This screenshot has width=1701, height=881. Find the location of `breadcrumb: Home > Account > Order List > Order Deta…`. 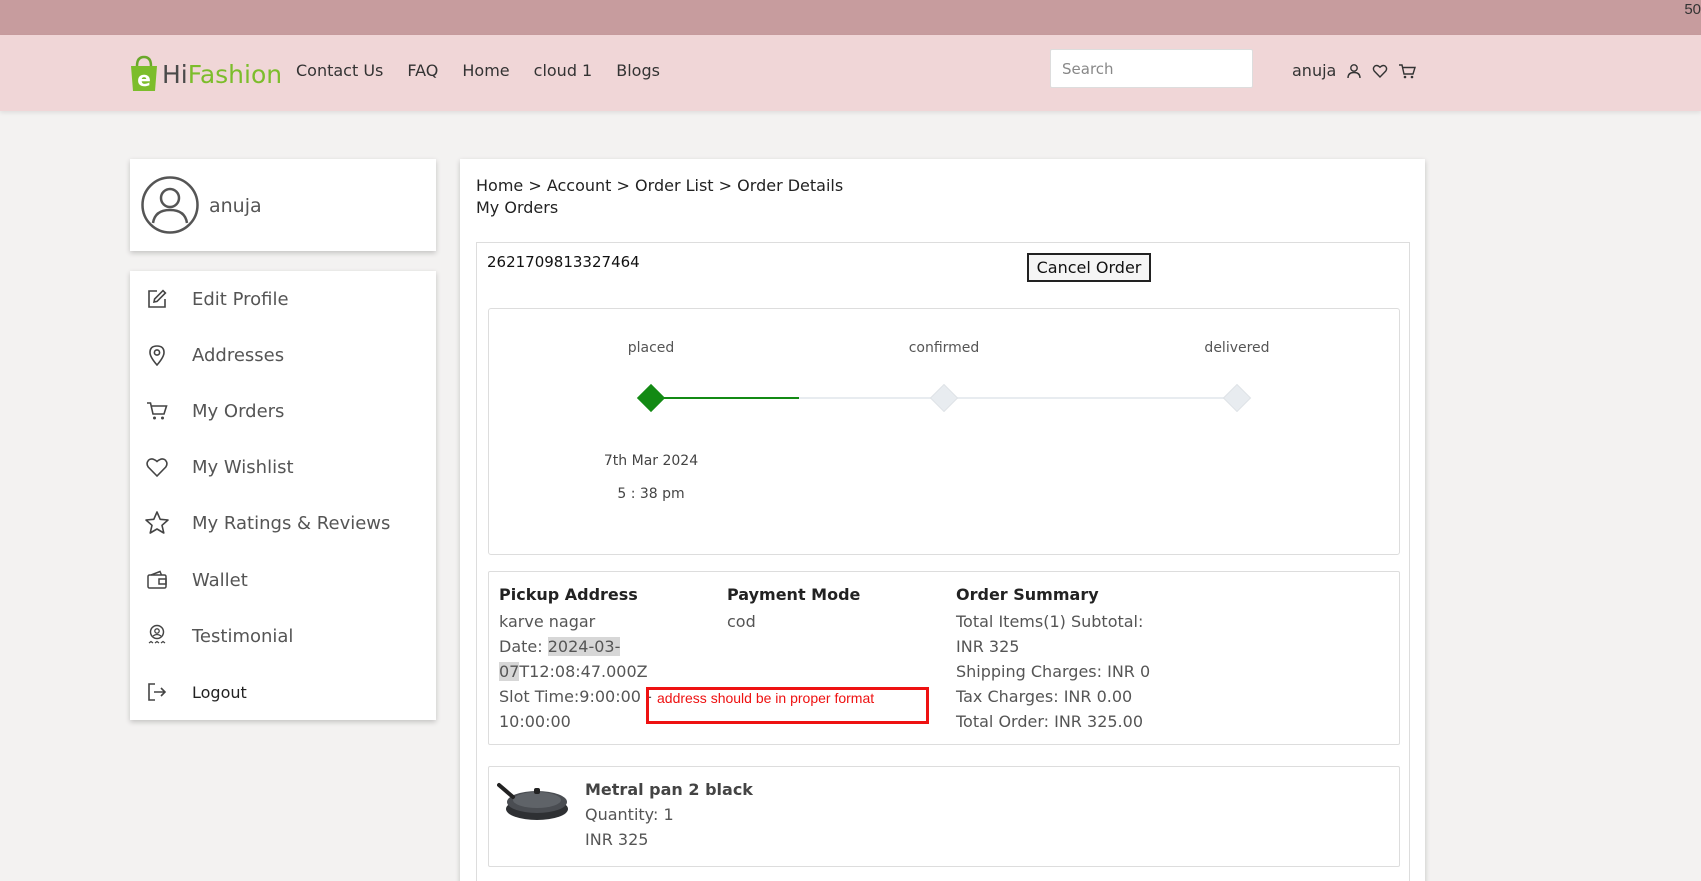

breadcrumb: Home > Account > Order List > Order Deta… is located at coordinates (659, 185).